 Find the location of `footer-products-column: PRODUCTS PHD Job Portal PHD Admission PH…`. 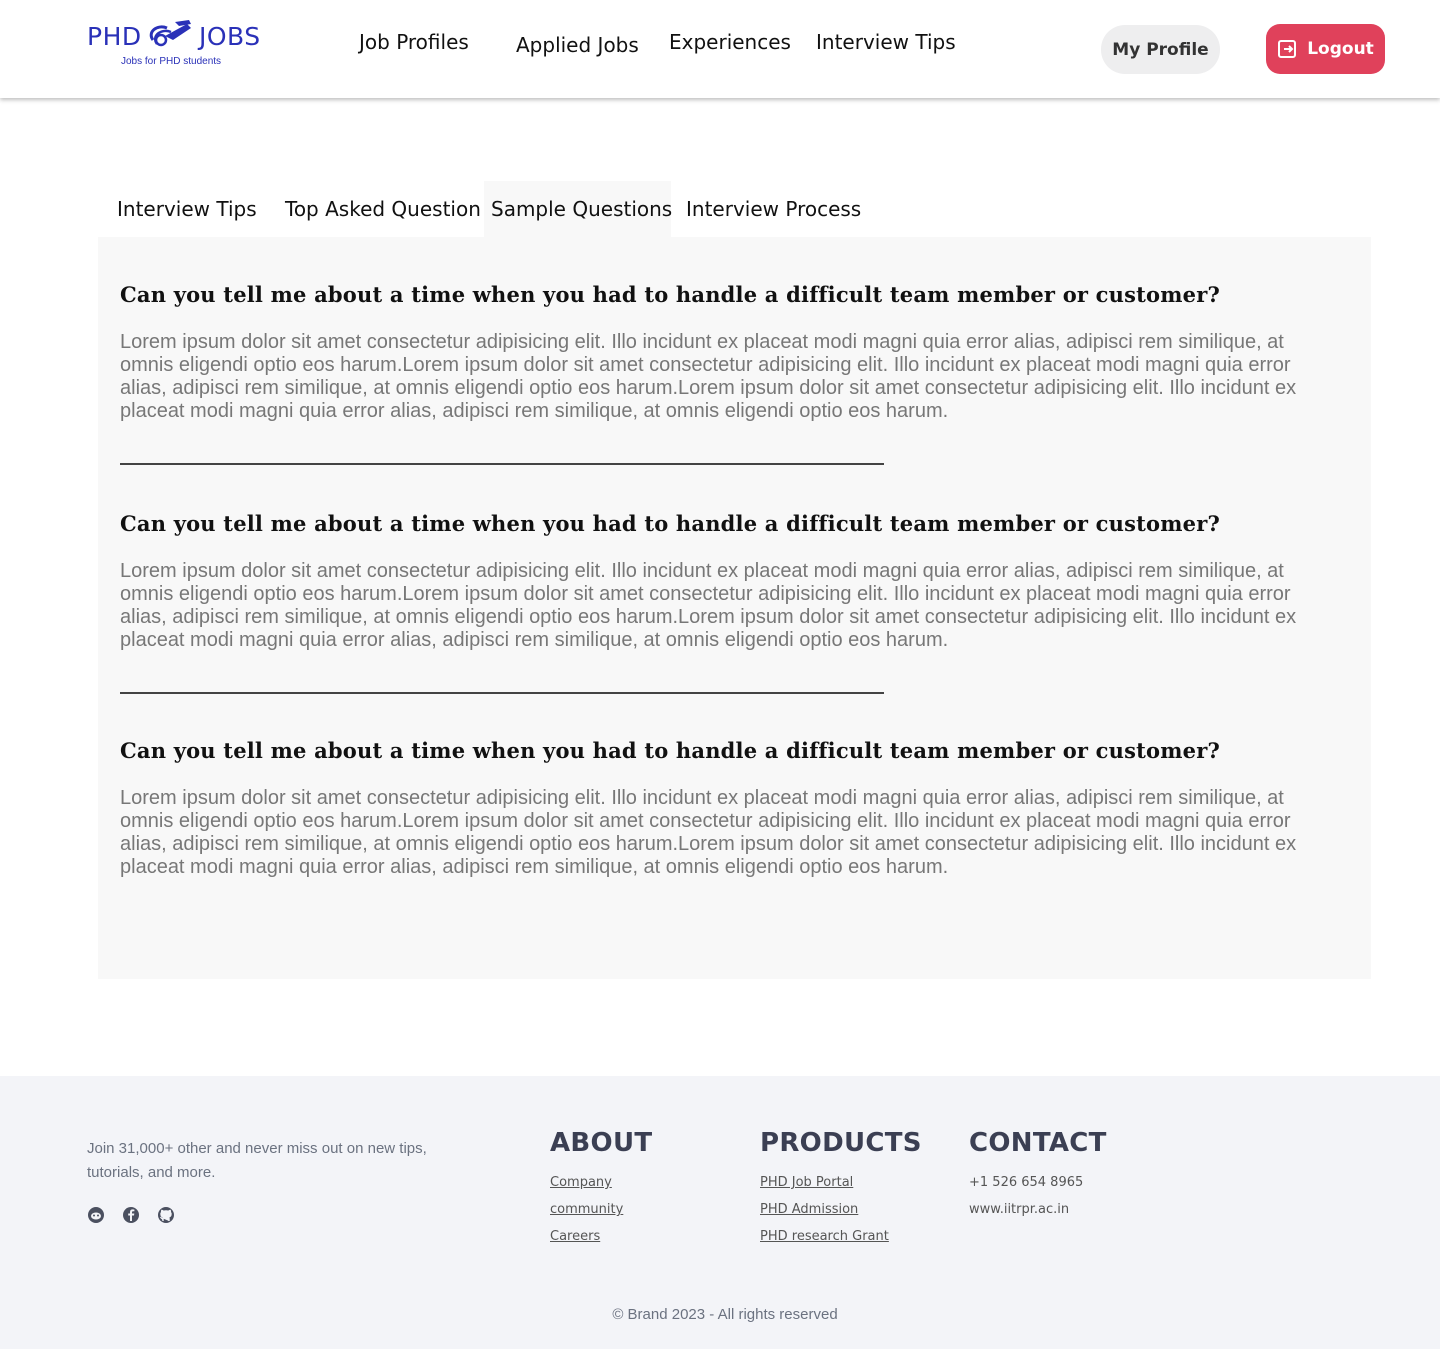

footer-products-column: PRODUCTS PHD Job Portal PHD Admission PH… is located at coordinates (841, 1192).